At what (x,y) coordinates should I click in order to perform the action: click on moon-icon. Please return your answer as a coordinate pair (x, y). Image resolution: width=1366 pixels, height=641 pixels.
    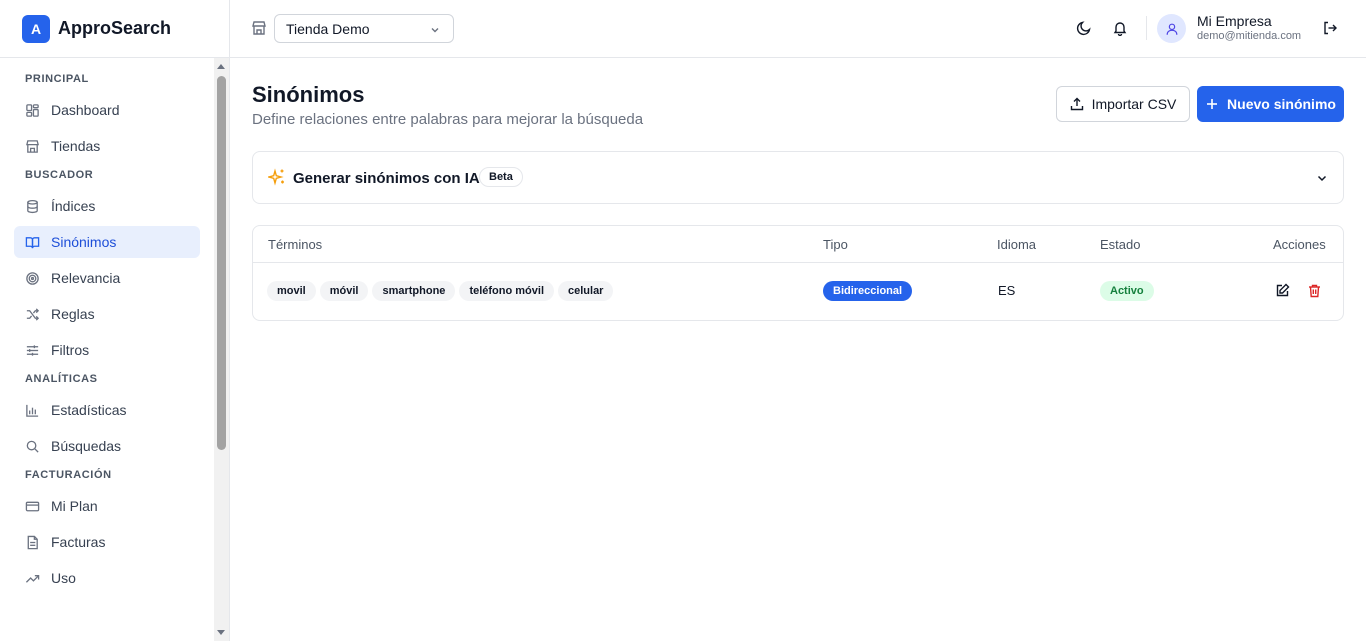
    Looking at the image, I should click on (1084, 28).